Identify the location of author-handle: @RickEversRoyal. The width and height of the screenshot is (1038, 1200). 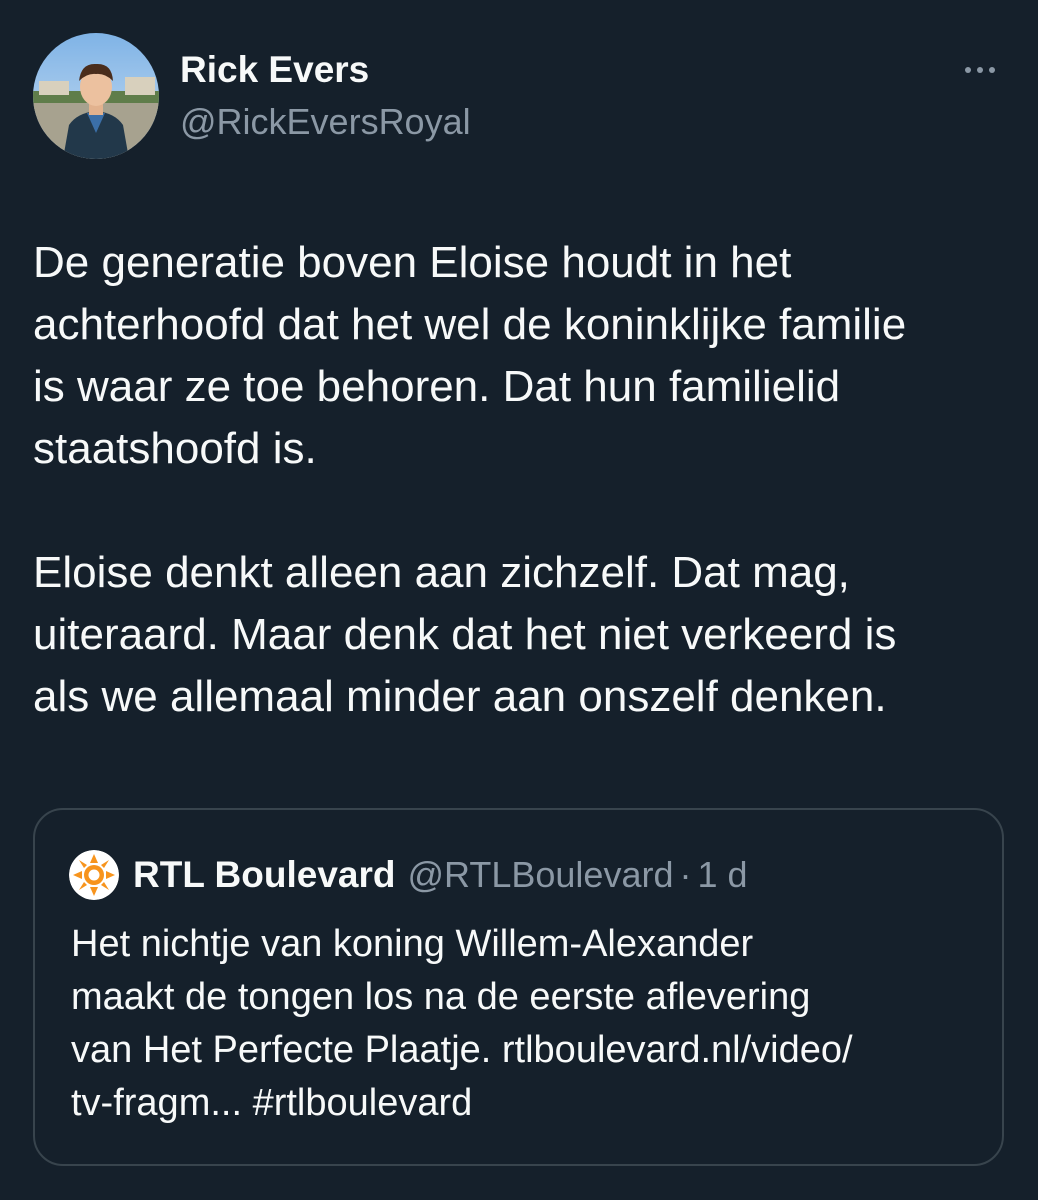
(325, 122).